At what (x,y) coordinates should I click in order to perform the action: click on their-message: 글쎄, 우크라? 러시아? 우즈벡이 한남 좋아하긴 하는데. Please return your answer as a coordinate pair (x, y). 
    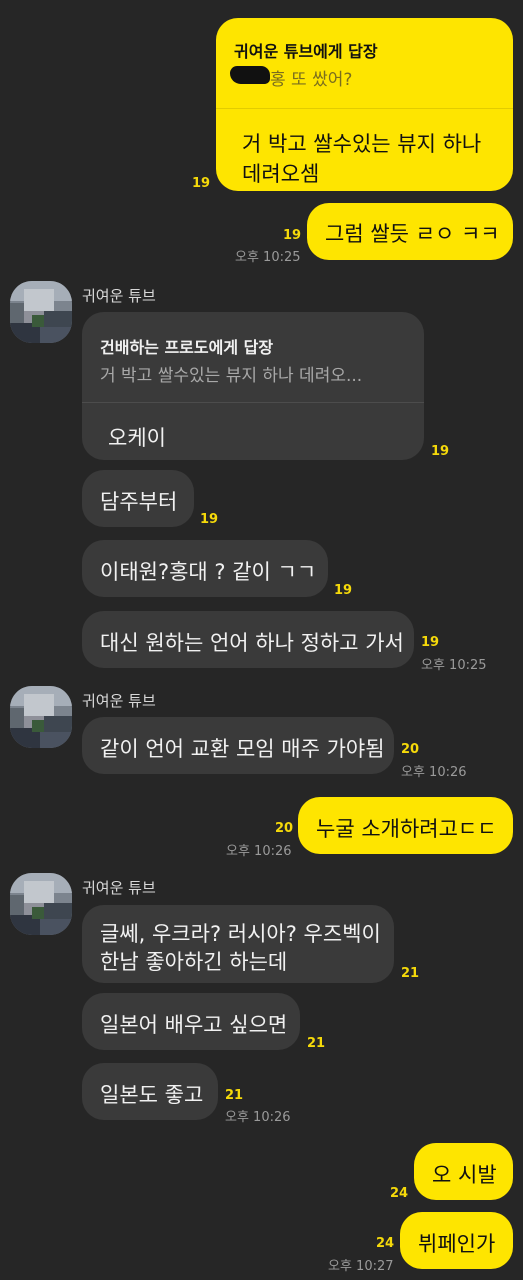
    Looking at the image, I should click on (238, 944).